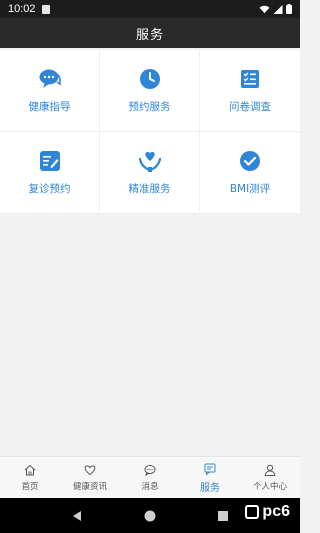 This screenshot has height=533, width=320. Describe the element at coordinates (210, 477) in the screenshot. I see `tab-services: 服务` at that location.